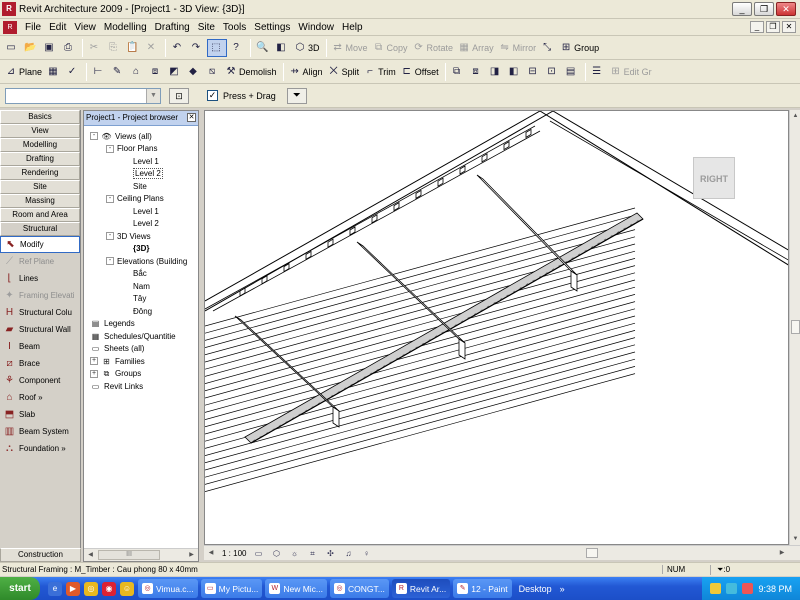  Describe the element at coordinates (296, 95) in the screenshot. I see `filter-button: ⏷` at that location.